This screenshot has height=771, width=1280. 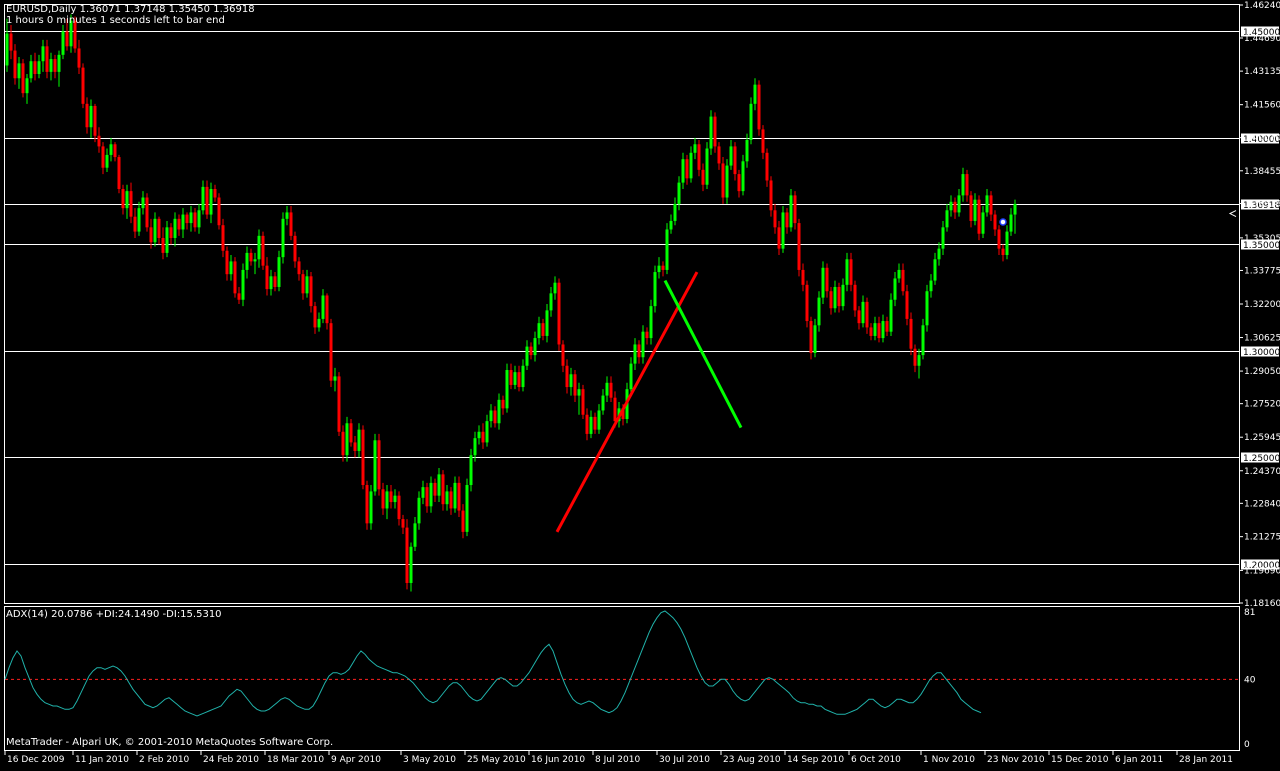 What do you see at coordinates (1261, 353) in the screenshot?
I see `level-label: 1.30000` at bounding box center [1261, 353].